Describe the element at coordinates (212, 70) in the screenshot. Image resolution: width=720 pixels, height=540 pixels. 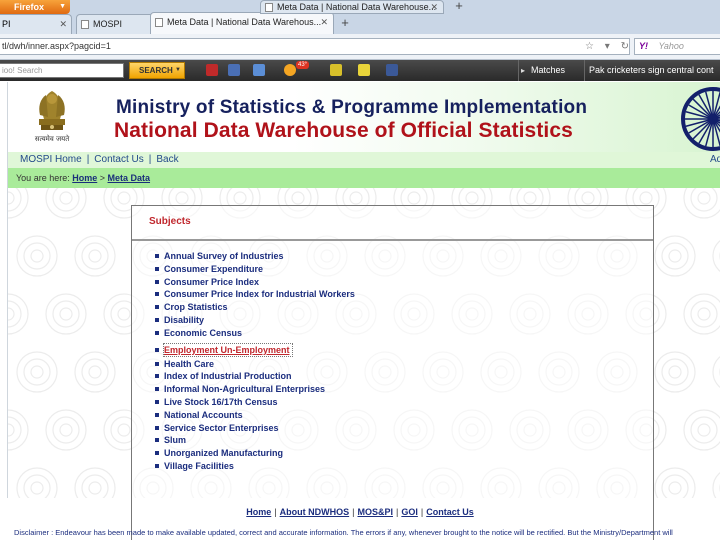
I see `antivirus-icon` at that location.